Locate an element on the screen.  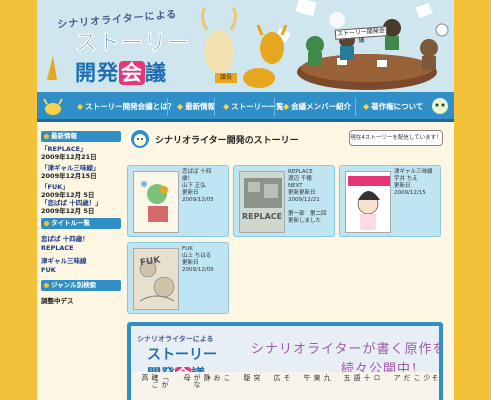
story-cover: REPLACE is located at coordinates (262, 202).